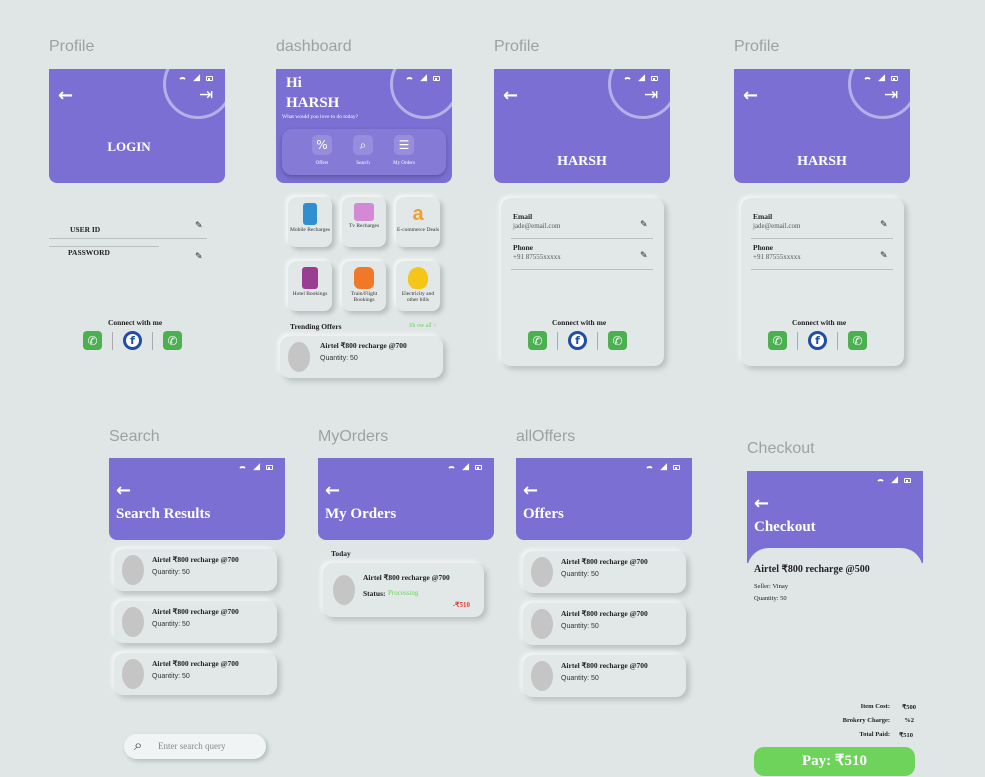 This screenshot has height=777, width=985. I want to click on phone-value: +91 87555xxxxx, so click(777, 257).